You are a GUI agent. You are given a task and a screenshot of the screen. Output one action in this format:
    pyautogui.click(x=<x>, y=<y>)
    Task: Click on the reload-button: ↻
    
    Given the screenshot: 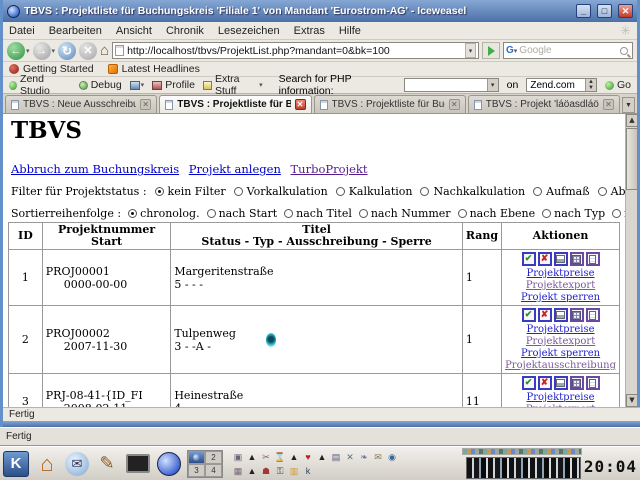 What is the action you would take?
    pyautogui.click(x=67, y=50)
    